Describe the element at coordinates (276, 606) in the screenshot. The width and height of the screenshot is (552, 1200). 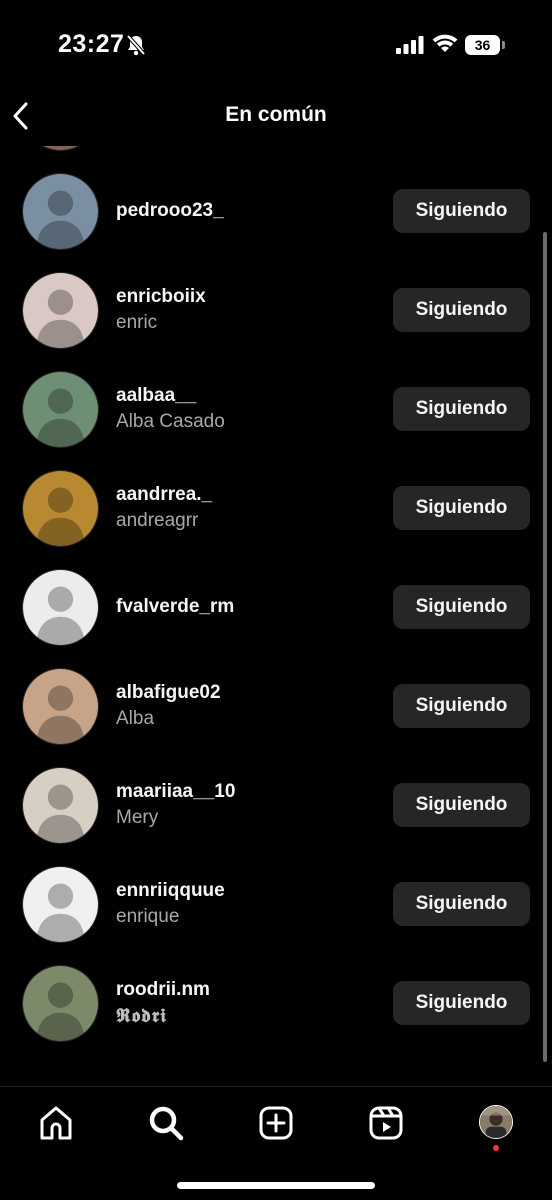
I see `list-item: fvalverde_rm Siguiendo` at that location.